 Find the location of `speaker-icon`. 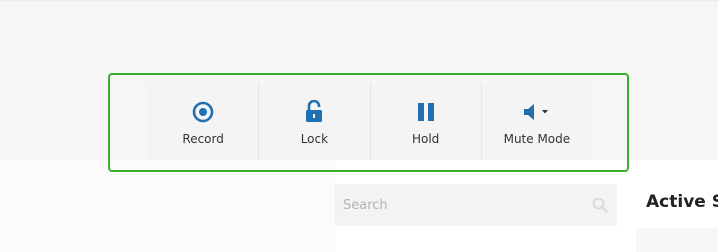

speaker-icon is located at coordinates (535, 112).